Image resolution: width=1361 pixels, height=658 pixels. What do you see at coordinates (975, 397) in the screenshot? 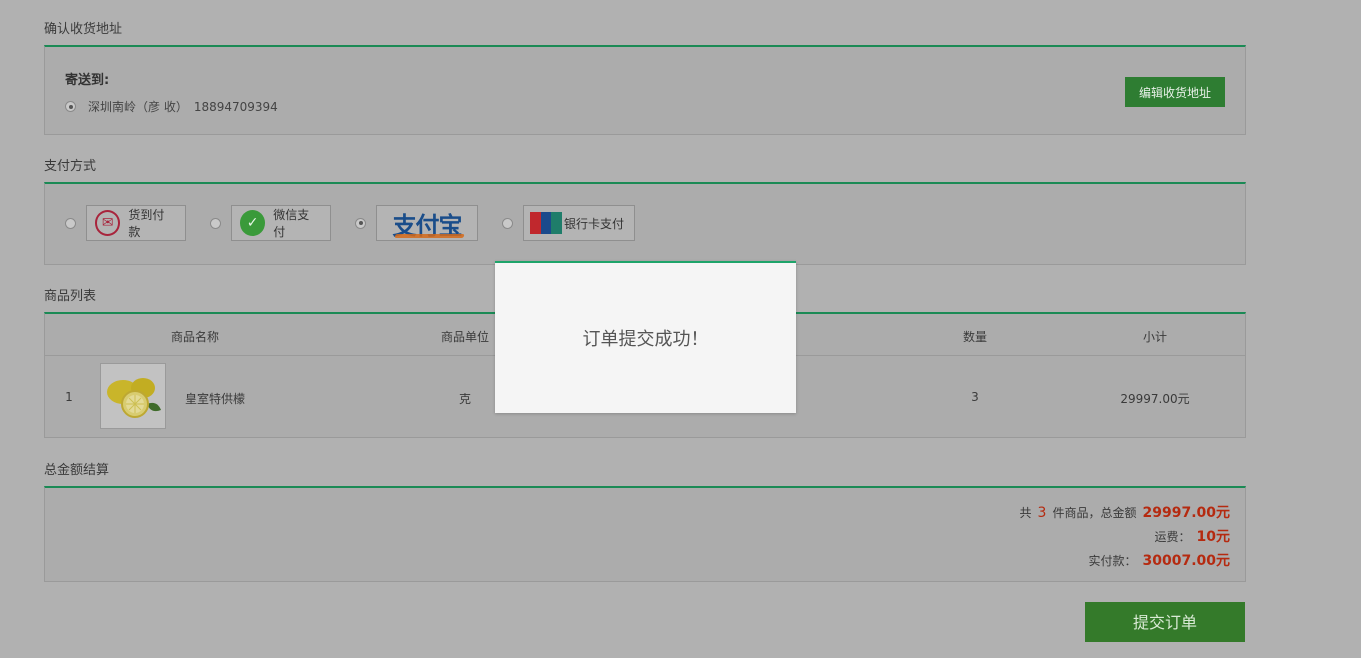
I see `product-quantity: 3` at bounding box center [975, 397].